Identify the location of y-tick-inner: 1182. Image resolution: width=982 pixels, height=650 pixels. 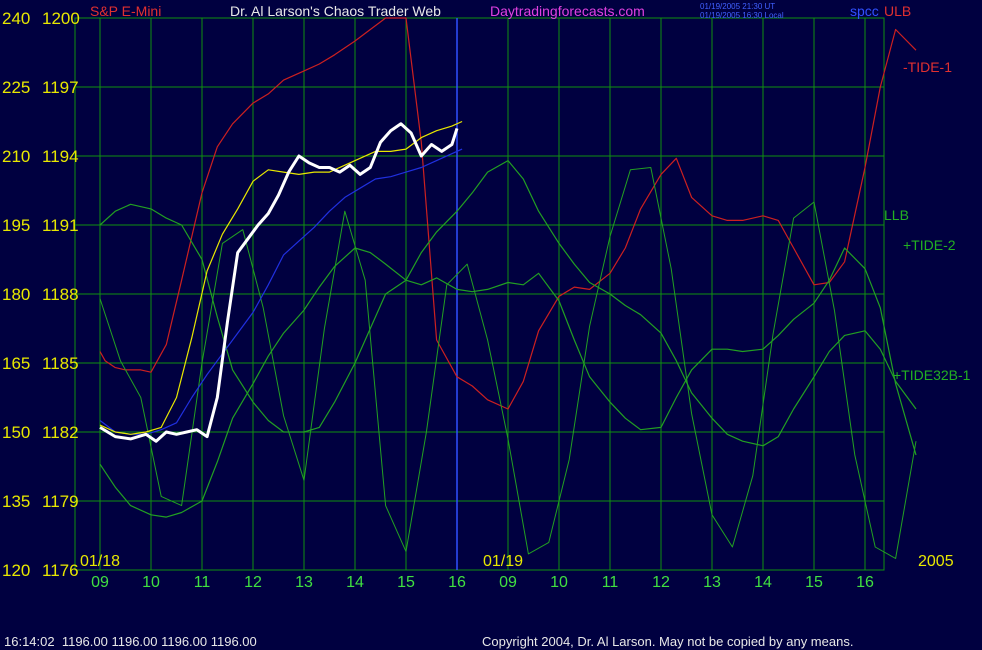
(60, 432).